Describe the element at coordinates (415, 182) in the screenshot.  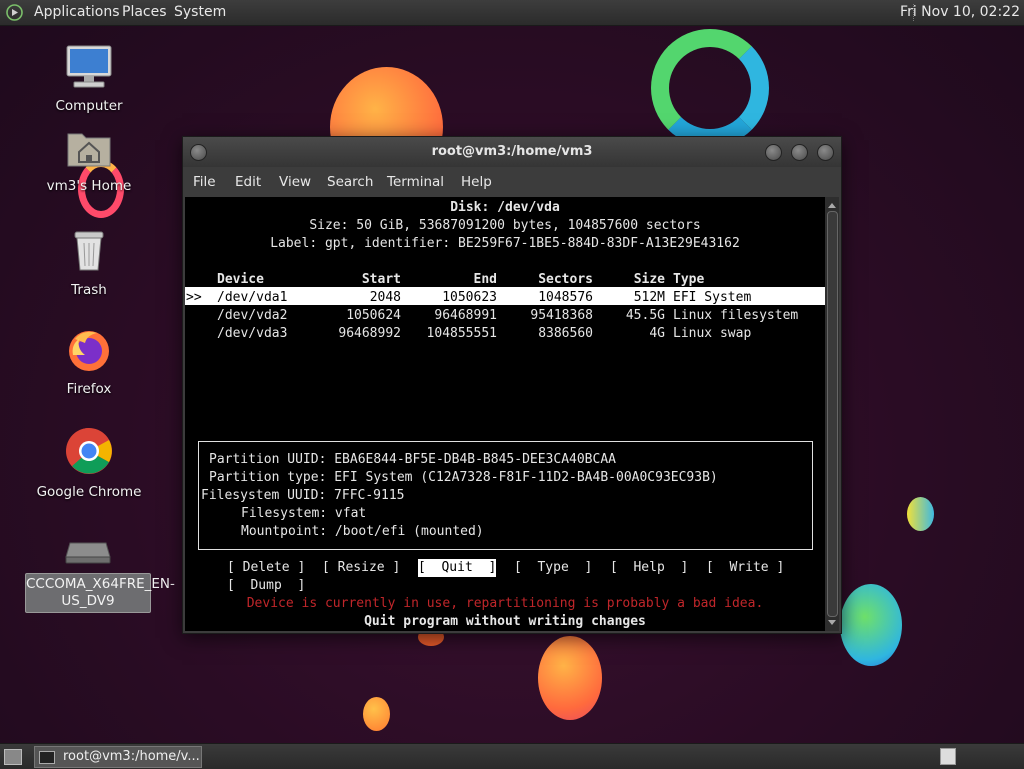
I see `menu-terminal: Terminal` at that location.